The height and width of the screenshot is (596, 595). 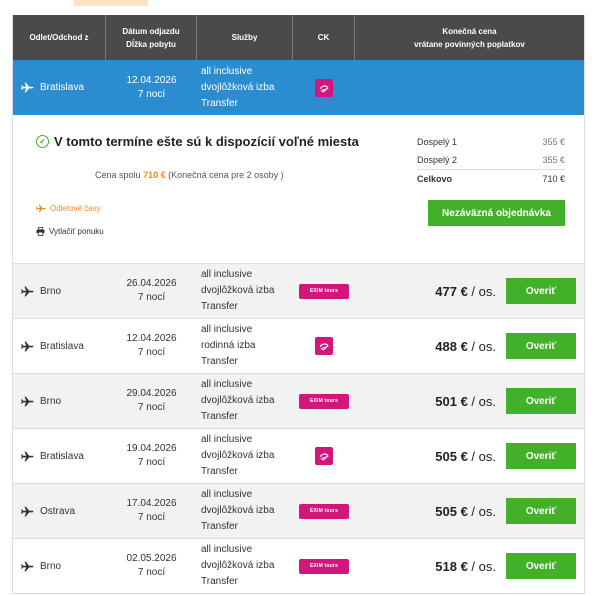 I want to click on departure-date: 02.05.2026, so click(x=151, y=558).